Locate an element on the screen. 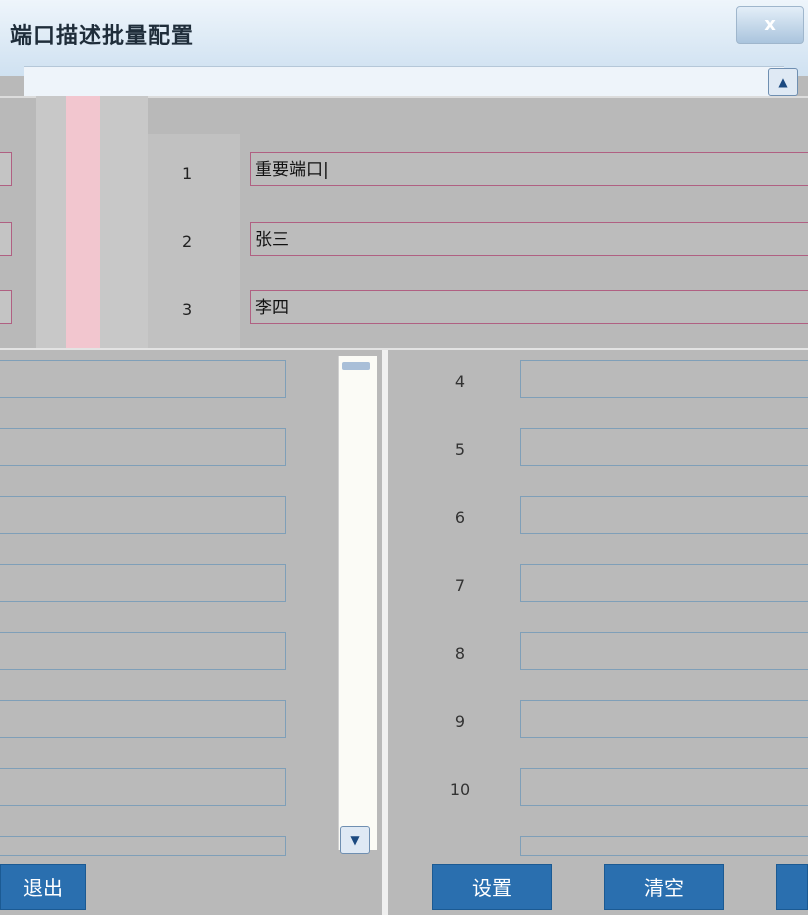  row-number: 6 is located at coordinates (460, 517).